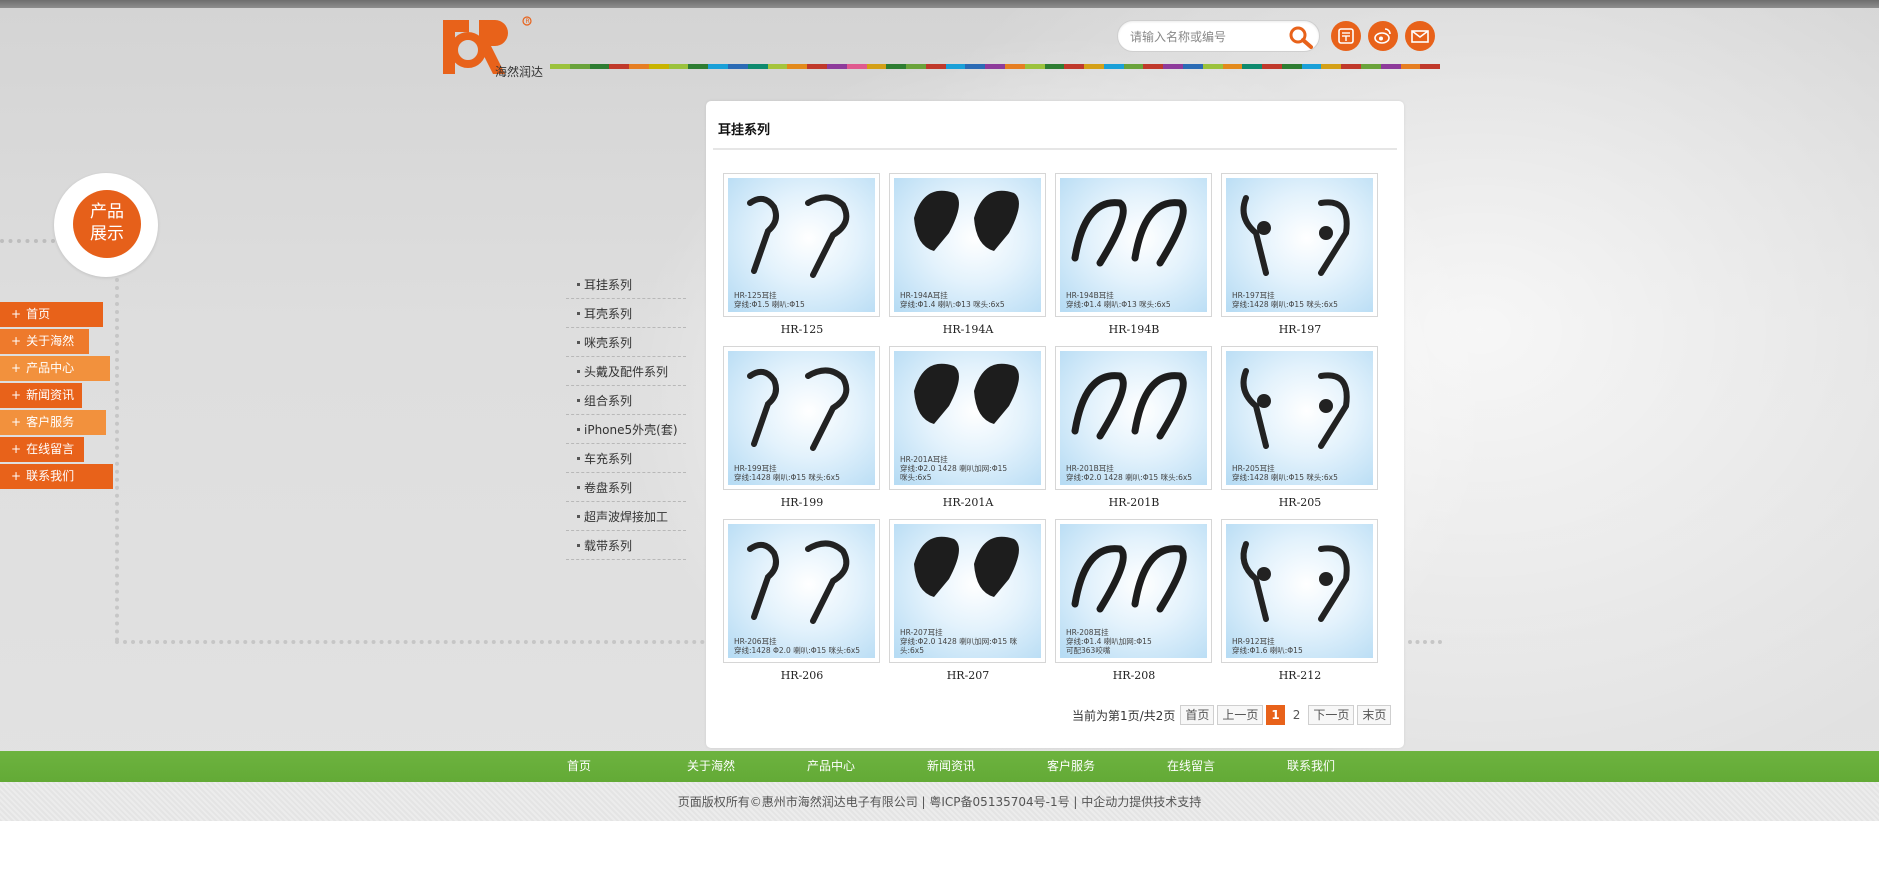 The height and width of the screenshot is (891, 1879). I want to click on product-name: HR-199, so click(802, 502).